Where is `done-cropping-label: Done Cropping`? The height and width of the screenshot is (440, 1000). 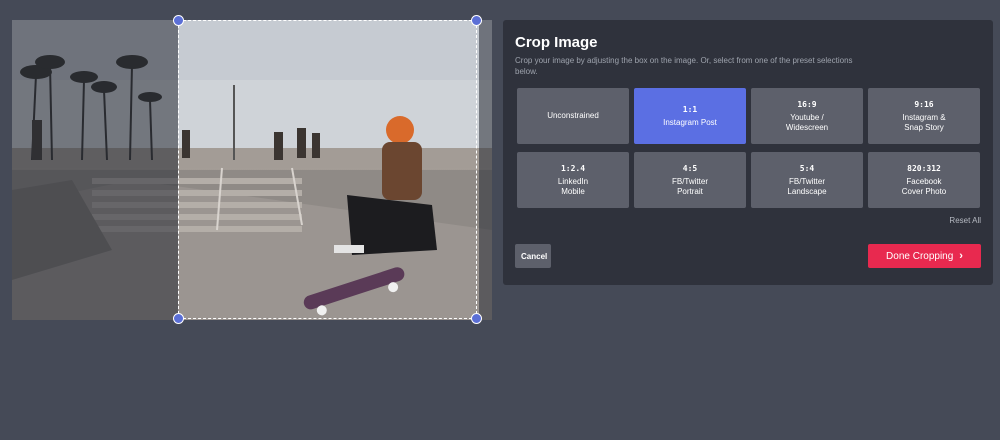 done-cropping-label: Done Cropping is located at coordinates (920, 256).